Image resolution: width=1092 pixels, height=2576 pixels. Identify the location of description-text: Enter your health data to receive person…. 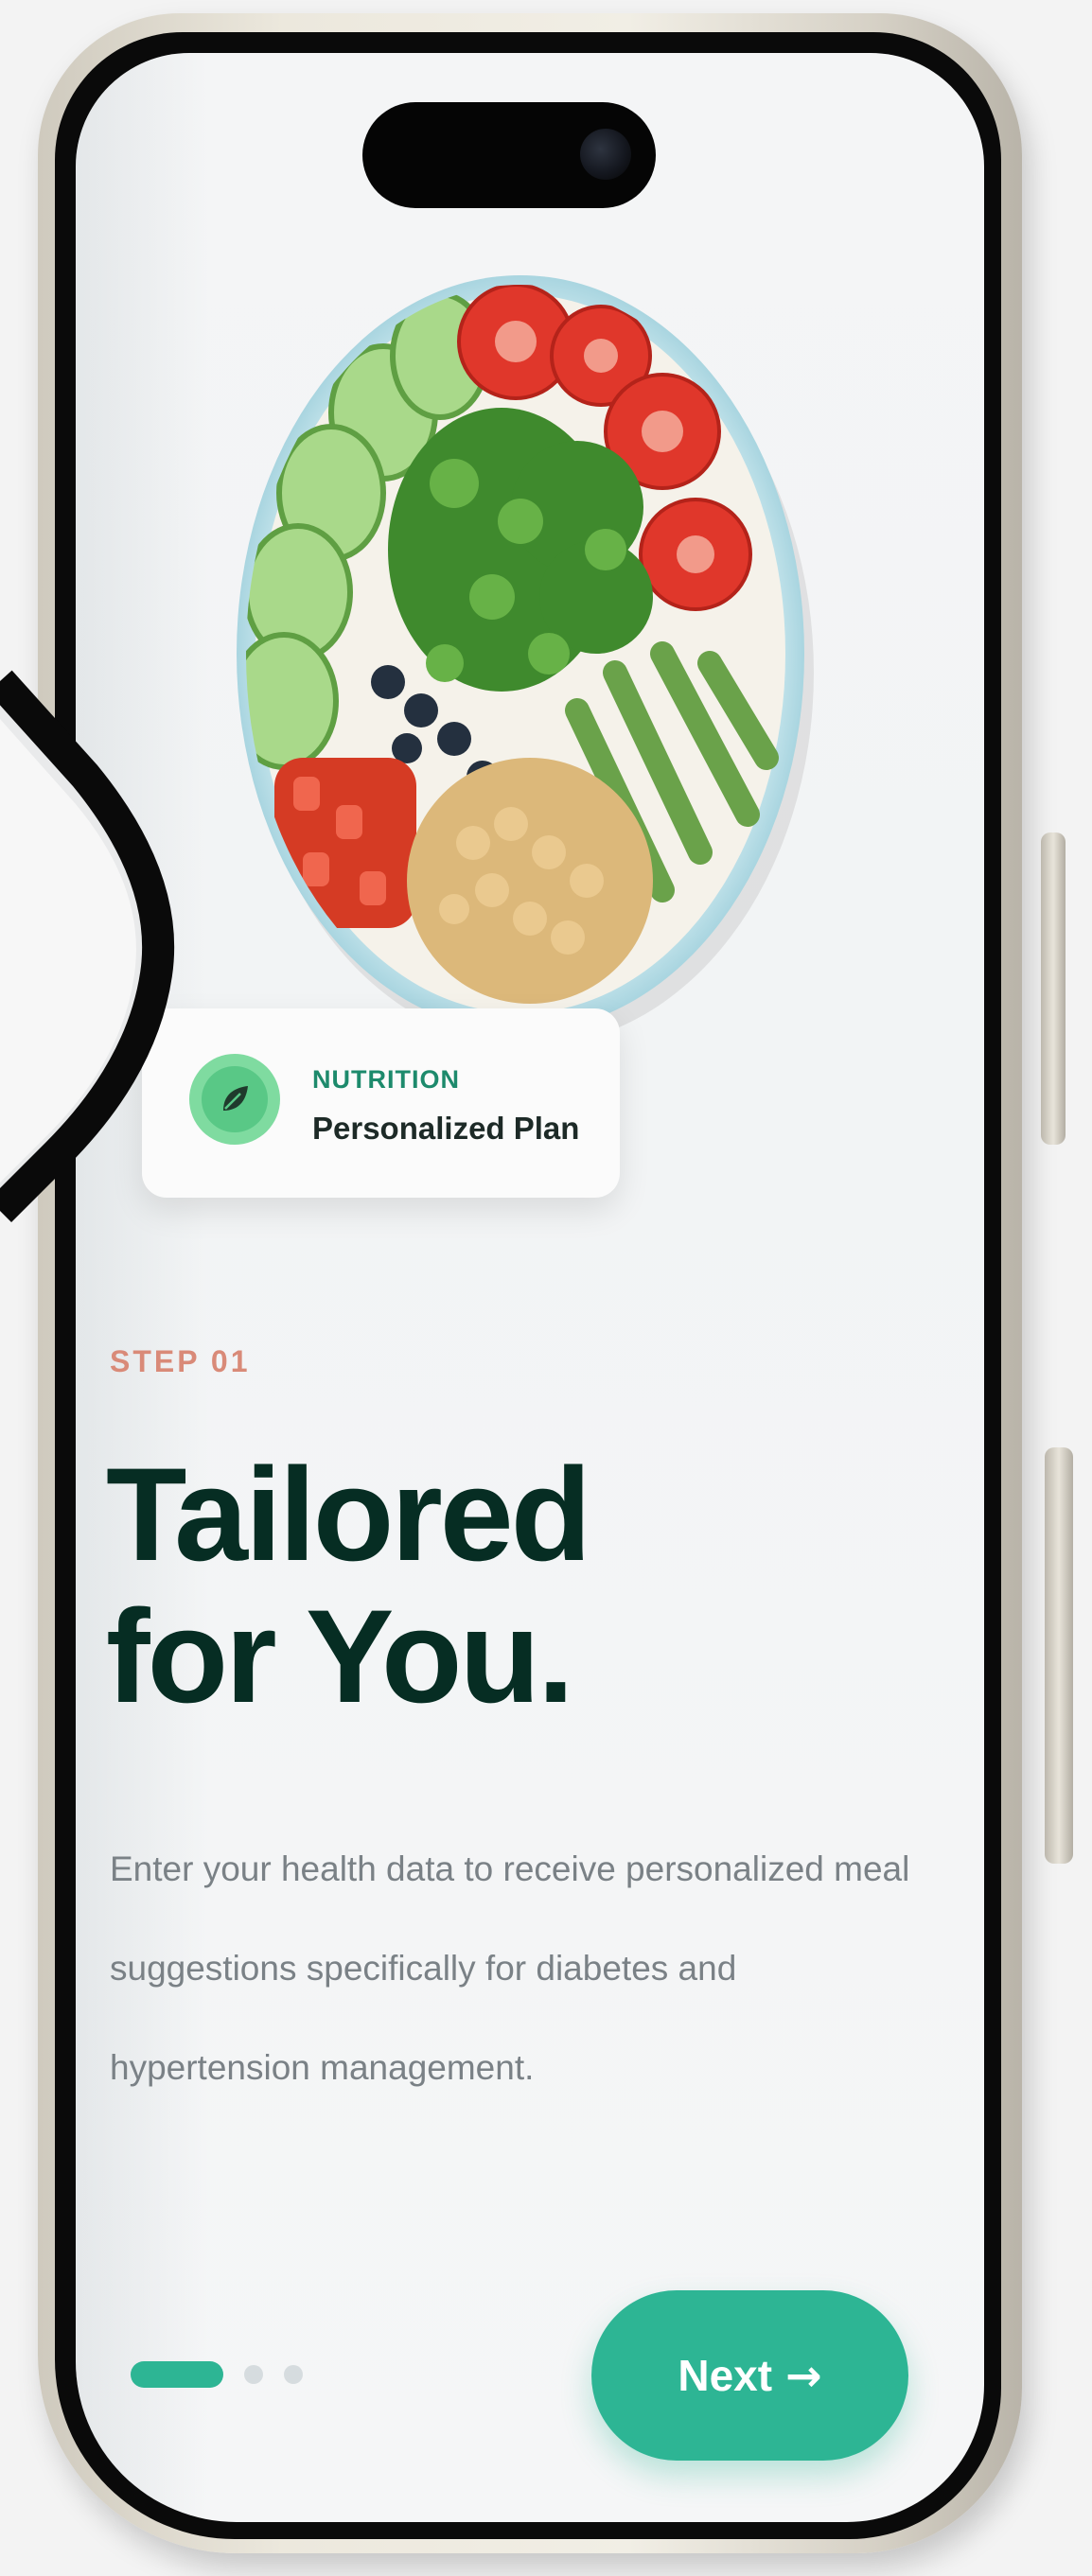
(510, 1968).